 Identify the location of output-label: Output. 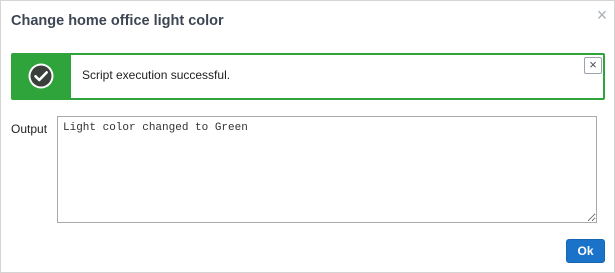
(29, 129).